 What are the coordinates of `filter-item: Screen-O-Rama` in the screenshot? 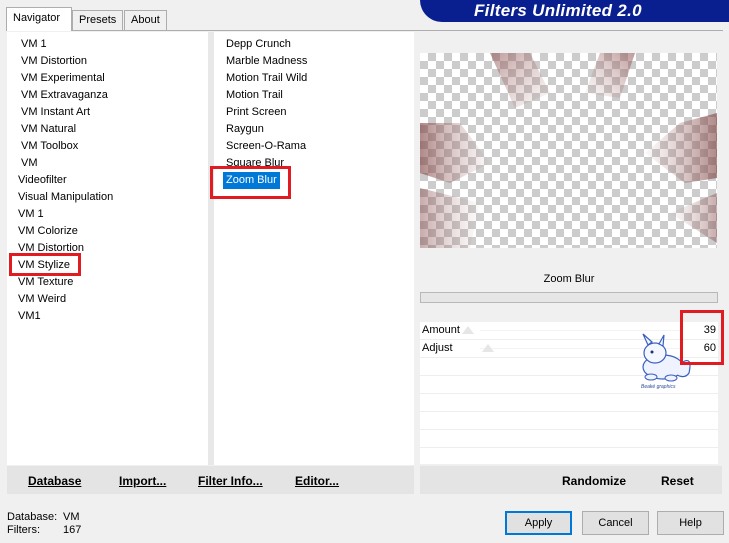 It's located at (266, 146).